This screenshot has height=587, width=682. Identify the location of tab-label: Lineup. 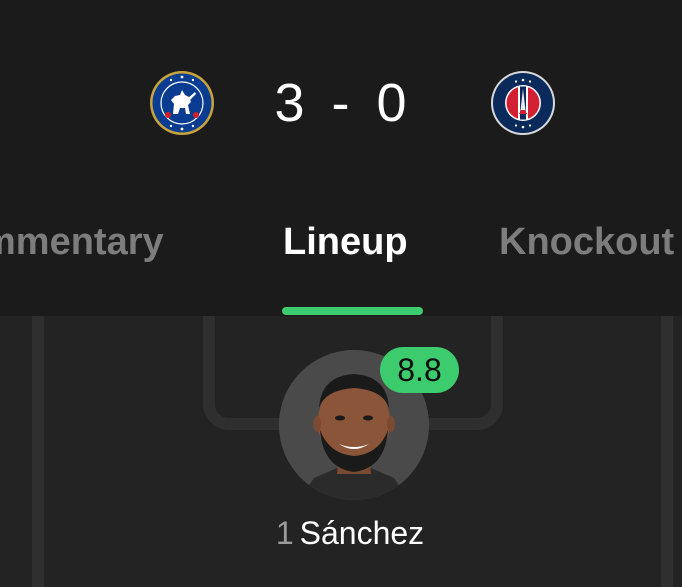
(345, 242).